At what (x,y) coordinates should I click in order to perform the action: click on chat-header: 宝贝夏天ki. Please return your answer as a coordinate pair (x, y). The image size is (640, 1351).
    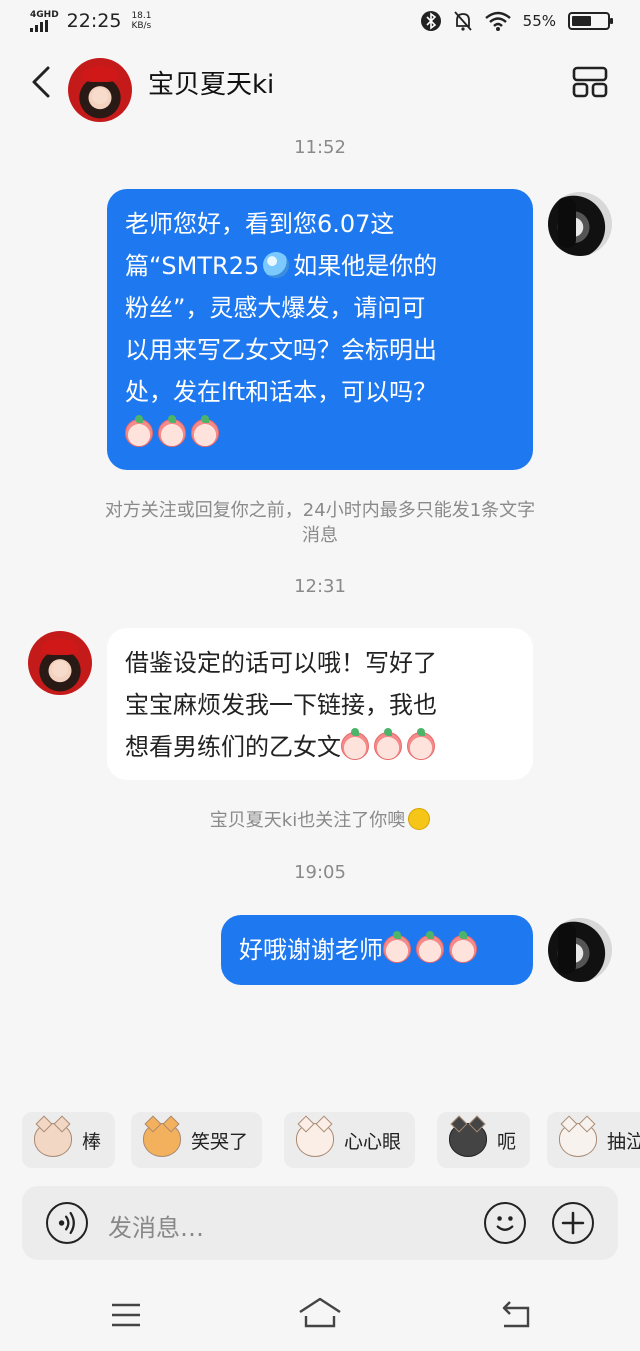
    Looking at the image, I should click on (320, 82).